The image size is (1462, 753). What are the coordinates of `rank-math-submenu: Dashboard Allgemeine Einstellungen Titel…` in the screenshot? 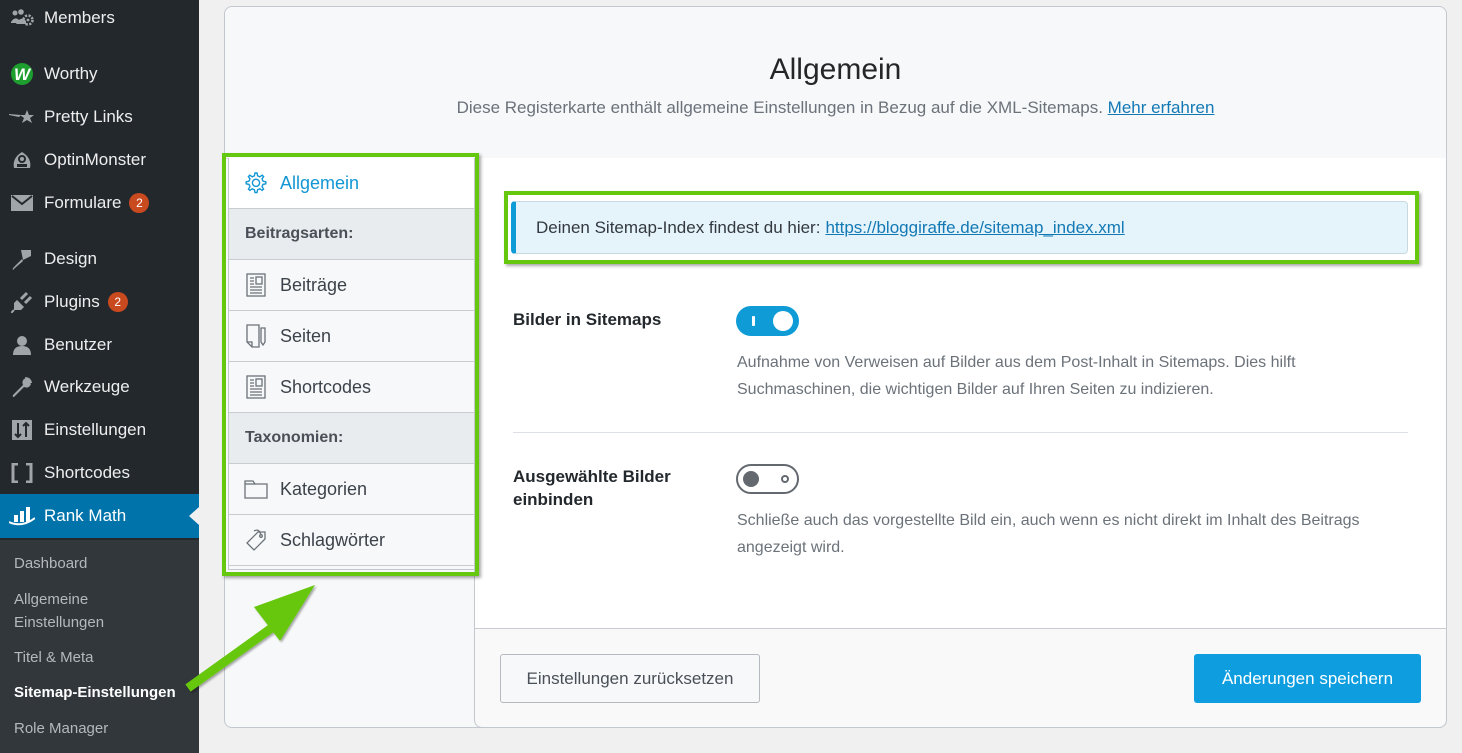 It's located at (99, 646).